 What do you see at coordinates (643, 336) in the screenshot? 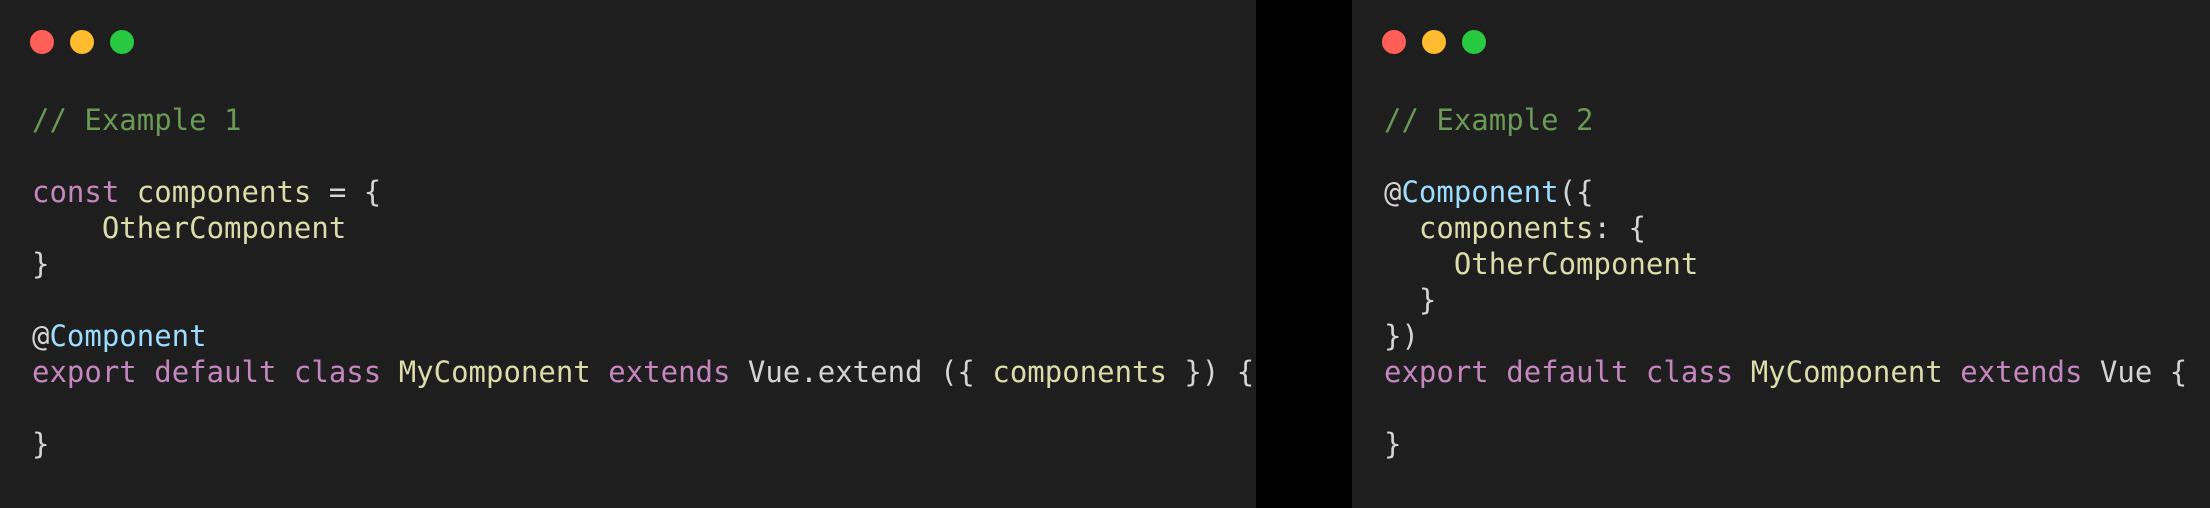
I see `code-line: @Component` at bounding box center [643, 336].